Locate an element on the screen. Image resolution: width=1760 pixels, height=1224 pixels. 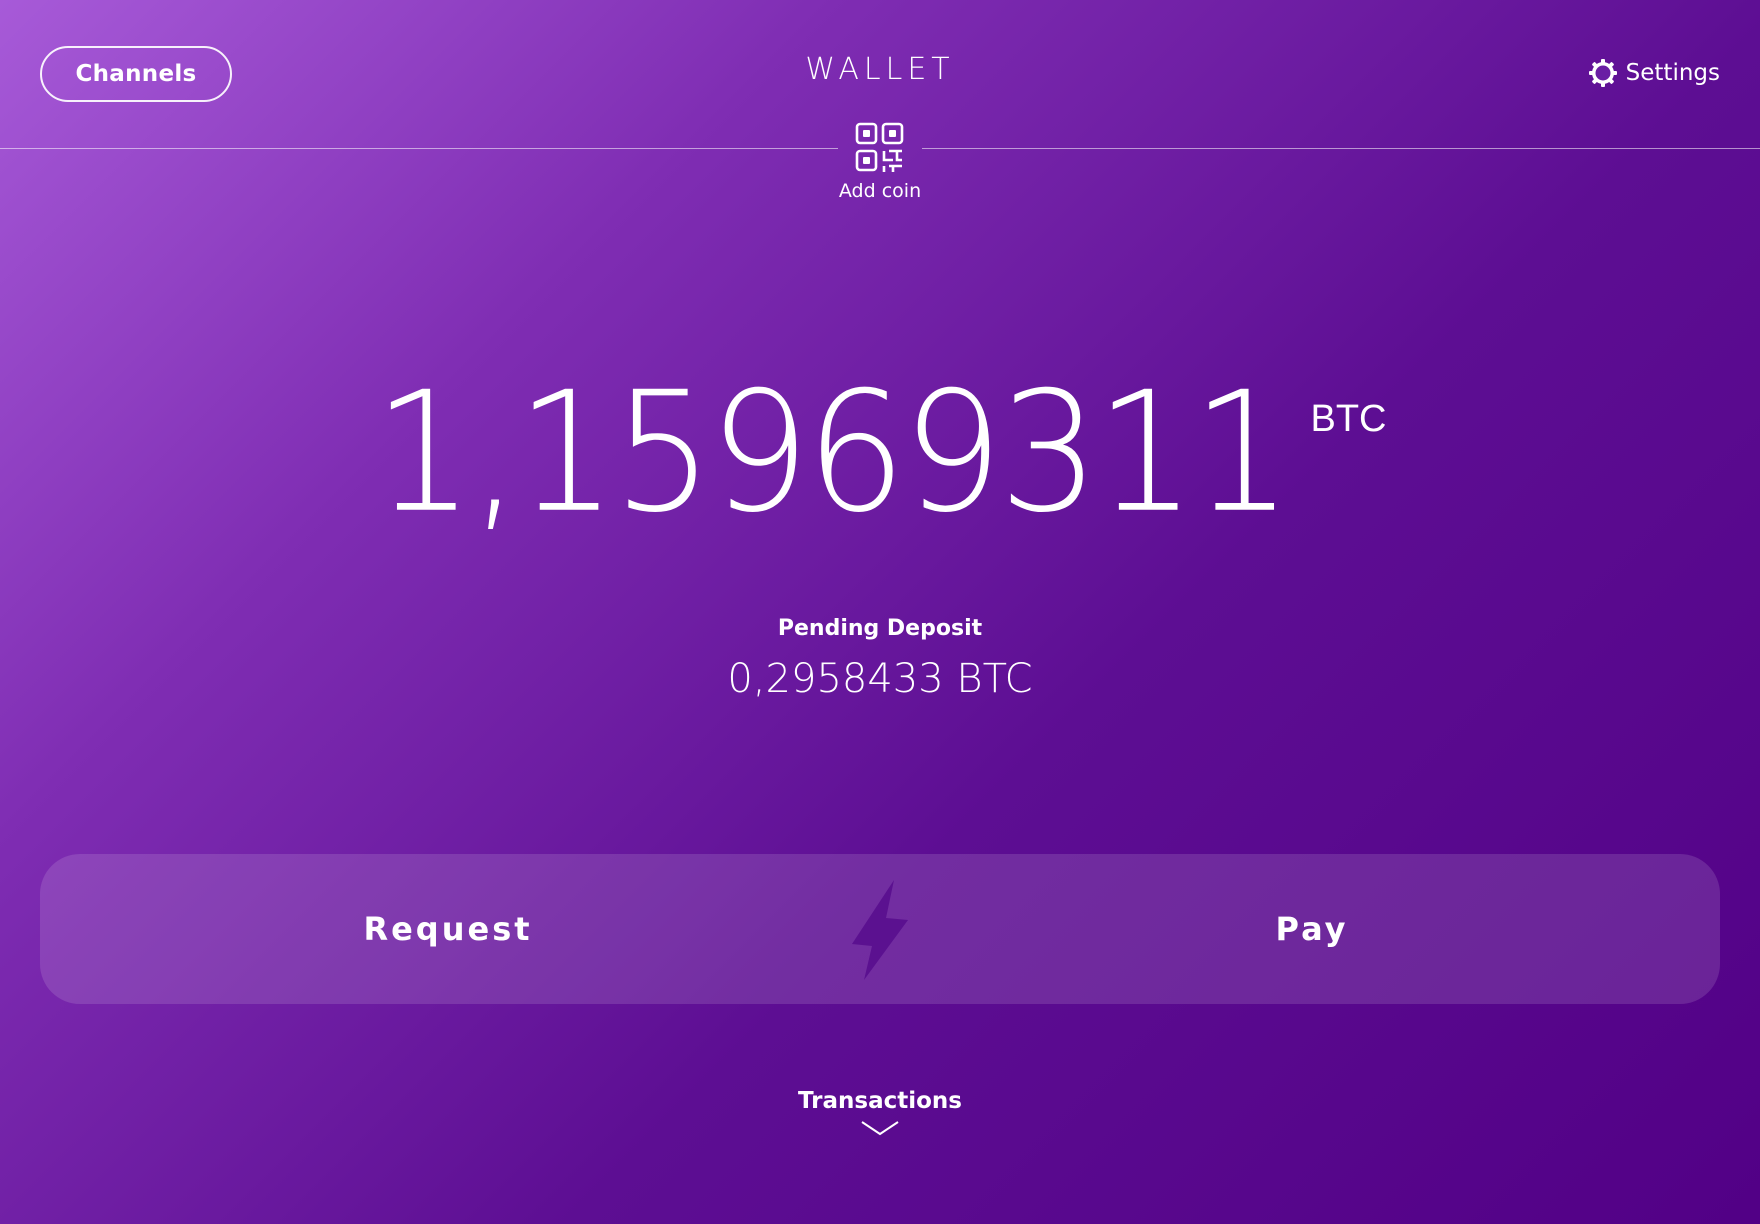
add-coin-button: Add coin is located at coordinates (880, 162).